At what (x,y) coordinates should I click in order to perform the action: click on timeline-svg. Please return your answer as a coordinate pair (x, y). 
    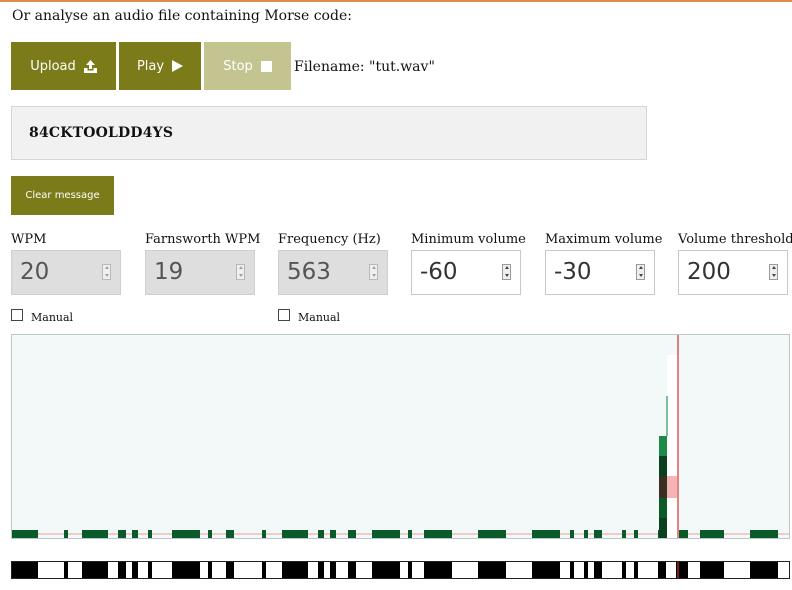
    Looking at the image, I should click on (395, 570).